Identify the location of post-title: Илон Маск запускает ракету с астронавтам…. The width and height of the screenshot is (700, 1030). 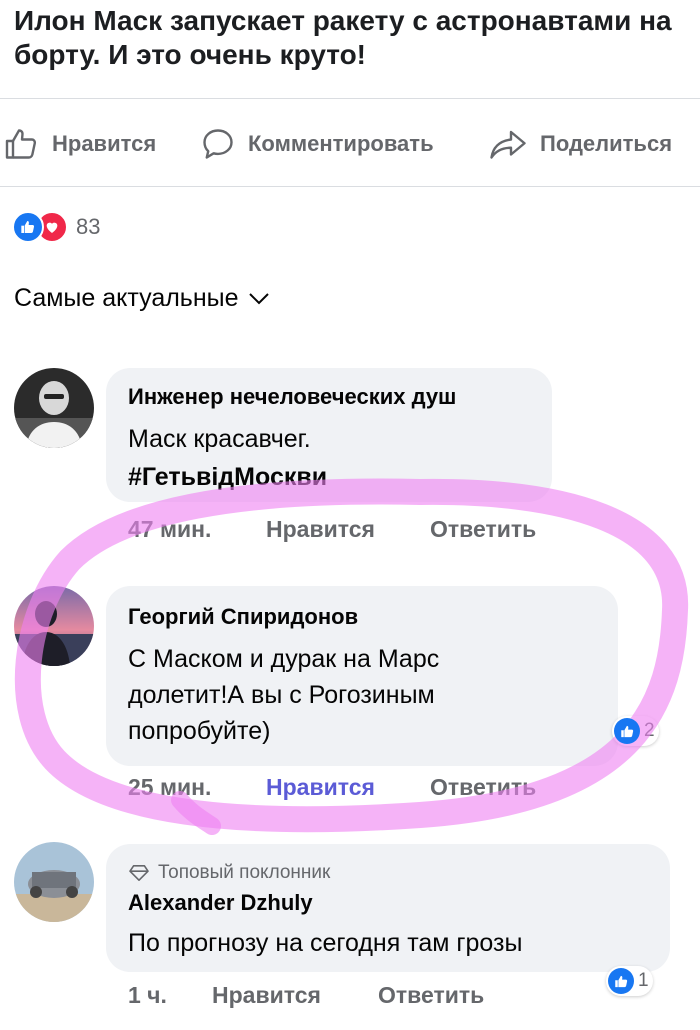
(343, 37).